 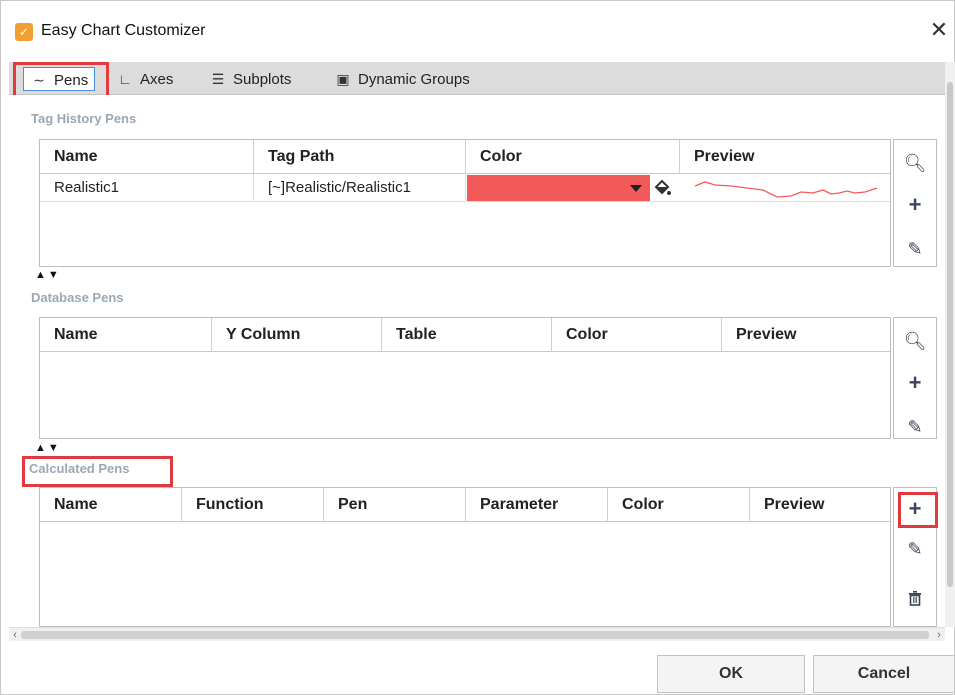 What do you see at coordinates (123, 30) in the screenshot?
I see `window-title: Easy Chart Customizer` at bounding box center [123, 30].